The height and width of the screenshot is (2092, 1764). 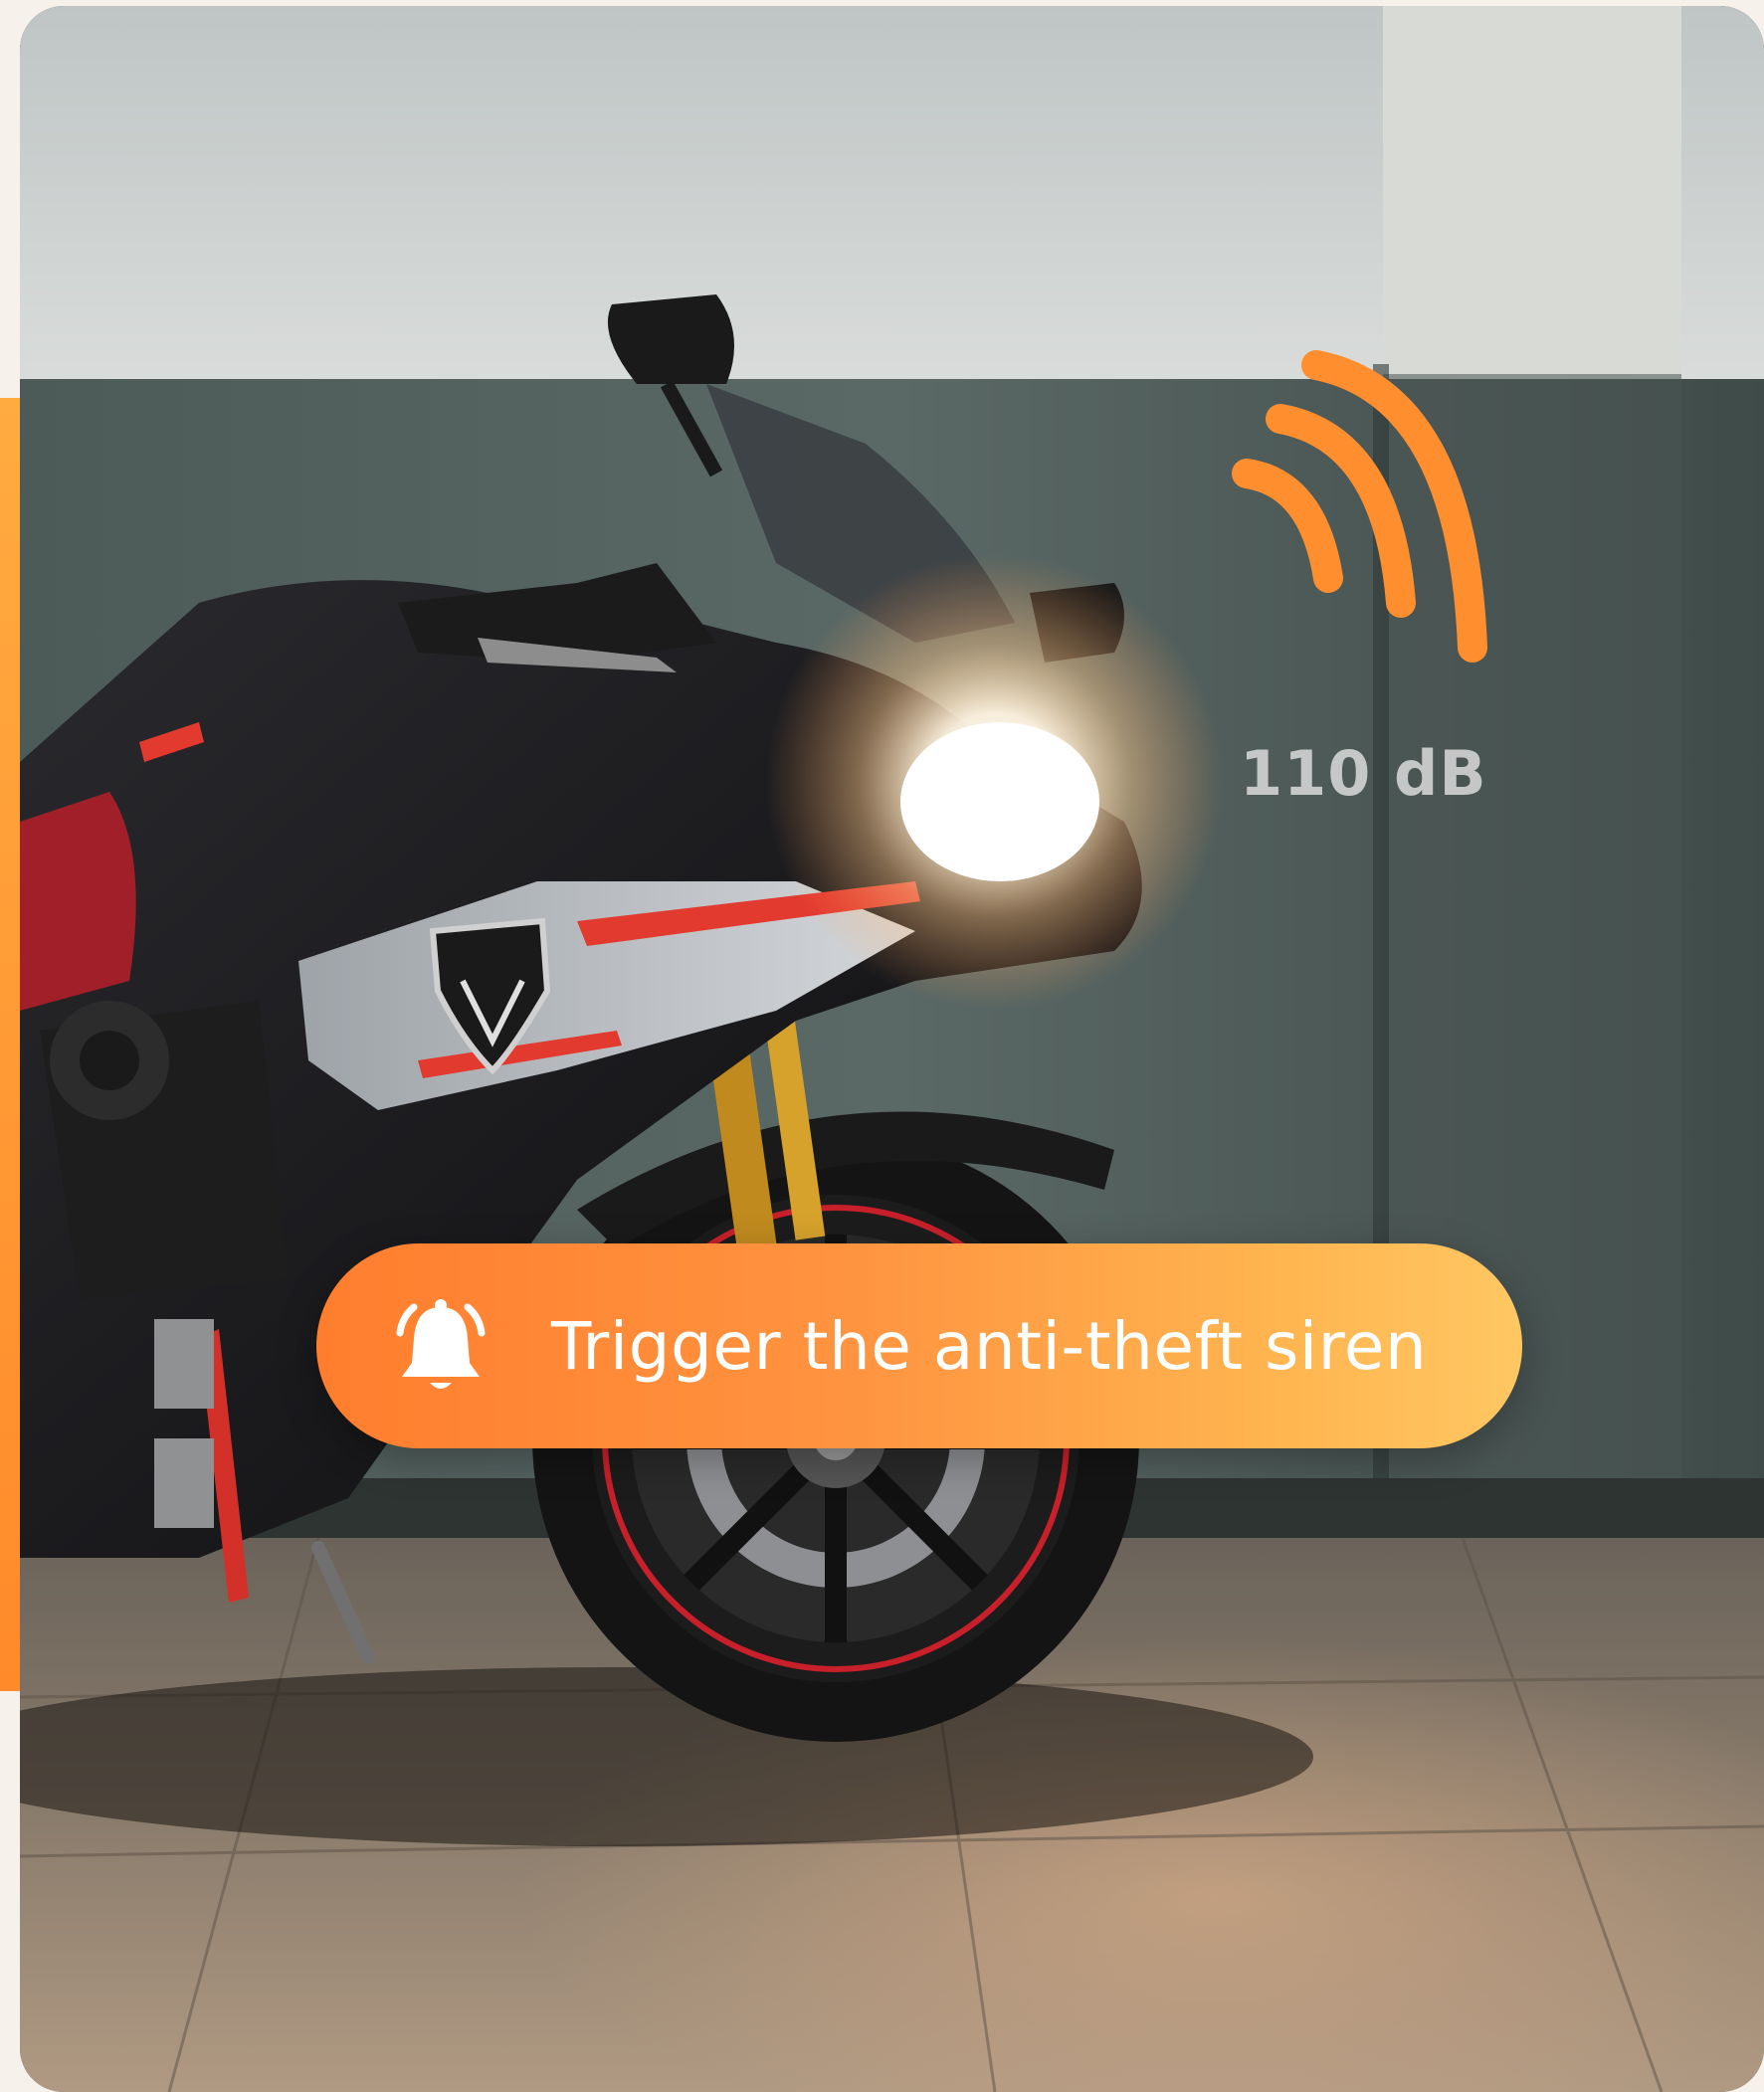 What do you see at coordinates (441, 1344) in the screenshot?
I see `bell-ringing-icon` at bounding box center [441, 1344].